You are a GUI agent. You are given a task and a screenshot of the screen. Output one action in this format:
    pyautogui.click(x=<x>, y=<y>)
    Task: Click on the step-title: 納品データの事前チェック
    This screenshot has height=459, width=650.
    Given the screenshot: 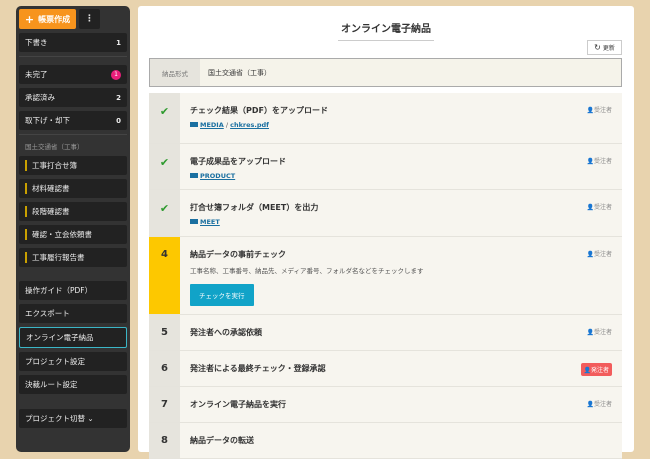 What is the action you would take?
    pyautogui.click(x=238, y=254)
    